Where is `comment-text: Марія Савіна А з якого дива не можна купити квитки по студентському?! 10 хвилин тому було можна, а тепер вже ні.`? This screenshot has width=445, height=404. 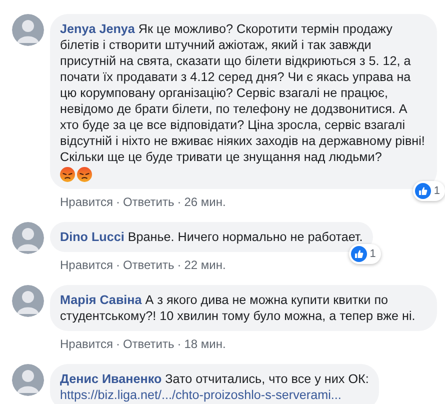 comment-text: Марія Савіна А з якого дива не можна купити квитки по студентському?! 10 хвилин тому було можна, а тепер вже ні. is located at coordinates (238, 308).